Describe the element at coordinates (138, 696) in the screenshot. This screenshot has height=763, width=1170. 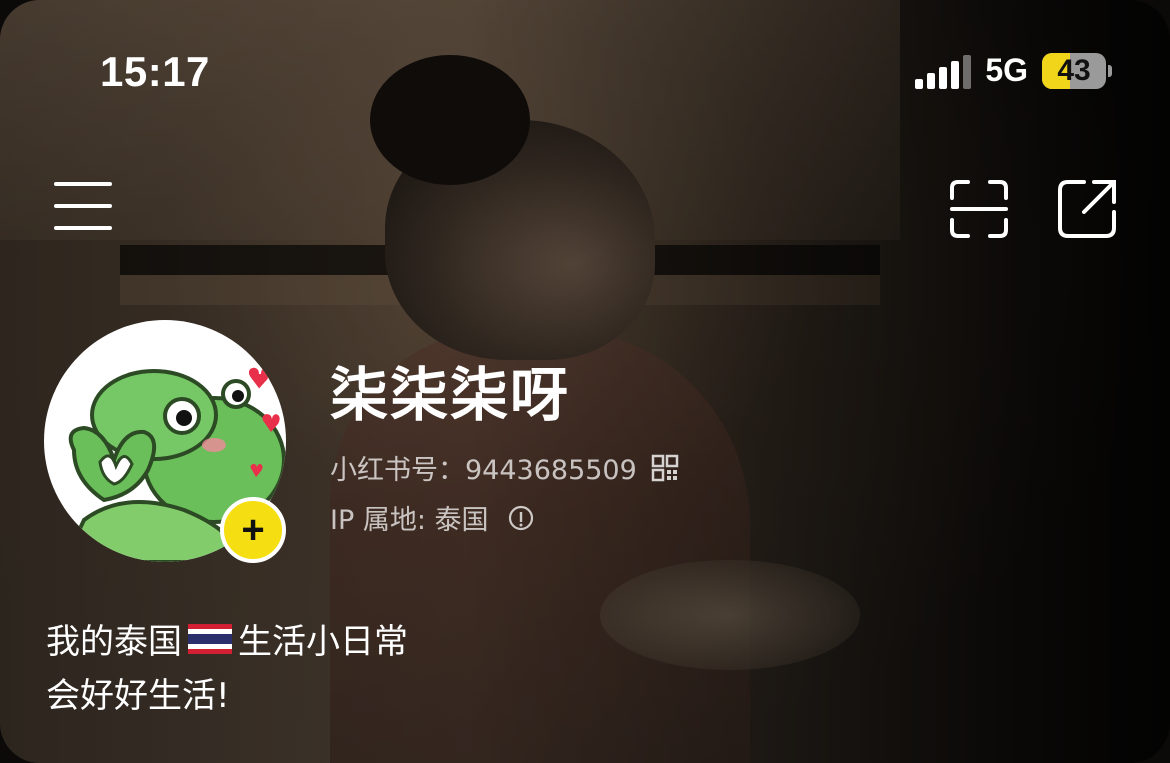
I see `bio-line-2: 会好好生活!` at that location.